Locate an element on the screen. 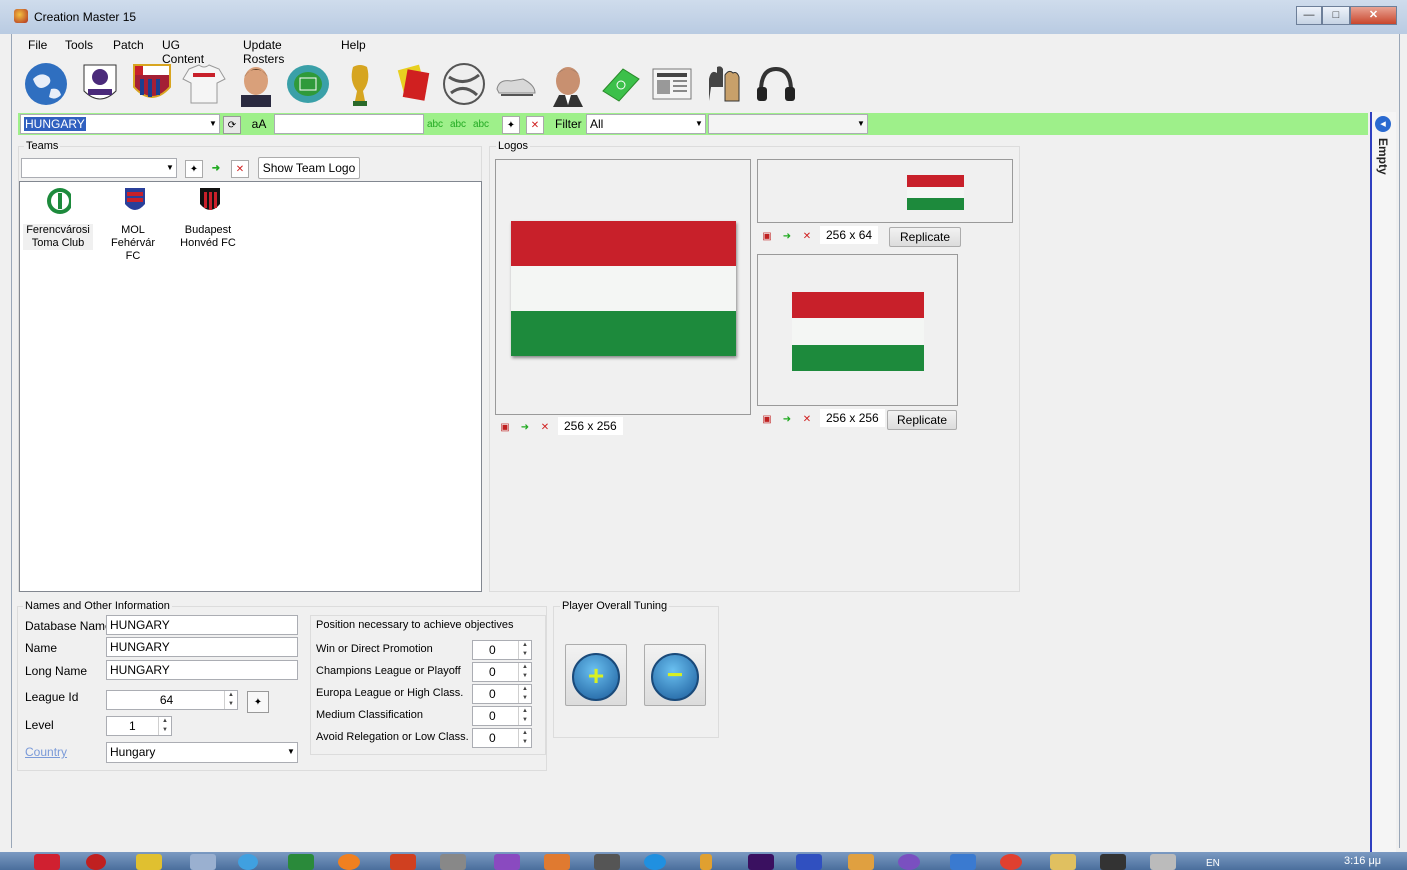 The image size is (1407, 870). logo-large-frame is located at coordinates (623, 287).